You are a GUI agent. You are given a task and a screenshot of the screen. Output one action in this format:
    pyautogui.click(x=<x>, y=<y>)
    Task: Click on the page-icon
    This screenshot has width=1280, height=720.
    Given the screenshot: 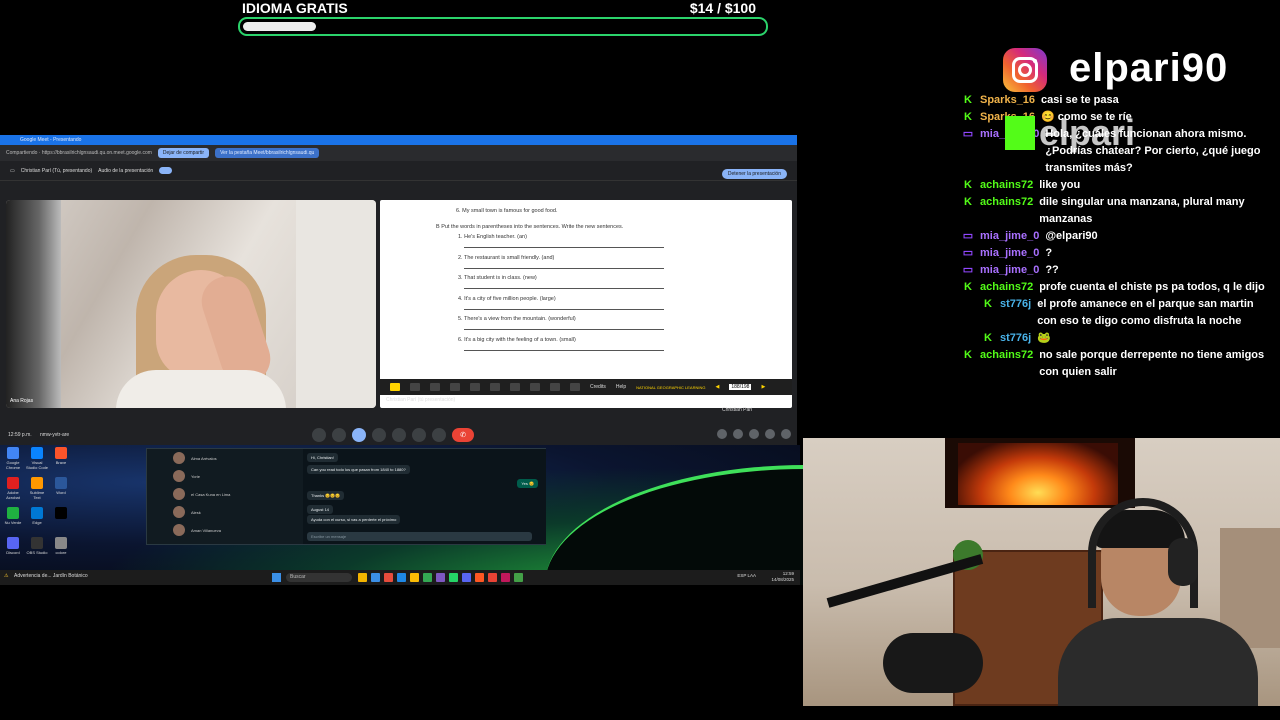 What is the action you would take?
    pyautogui.click(x=555, y=387)
    